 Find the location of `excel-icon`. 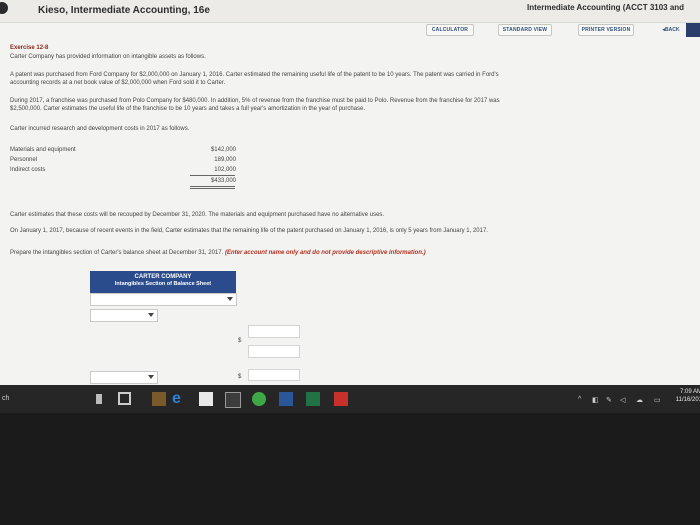

excel-icon is located at coordinates (313, 399).